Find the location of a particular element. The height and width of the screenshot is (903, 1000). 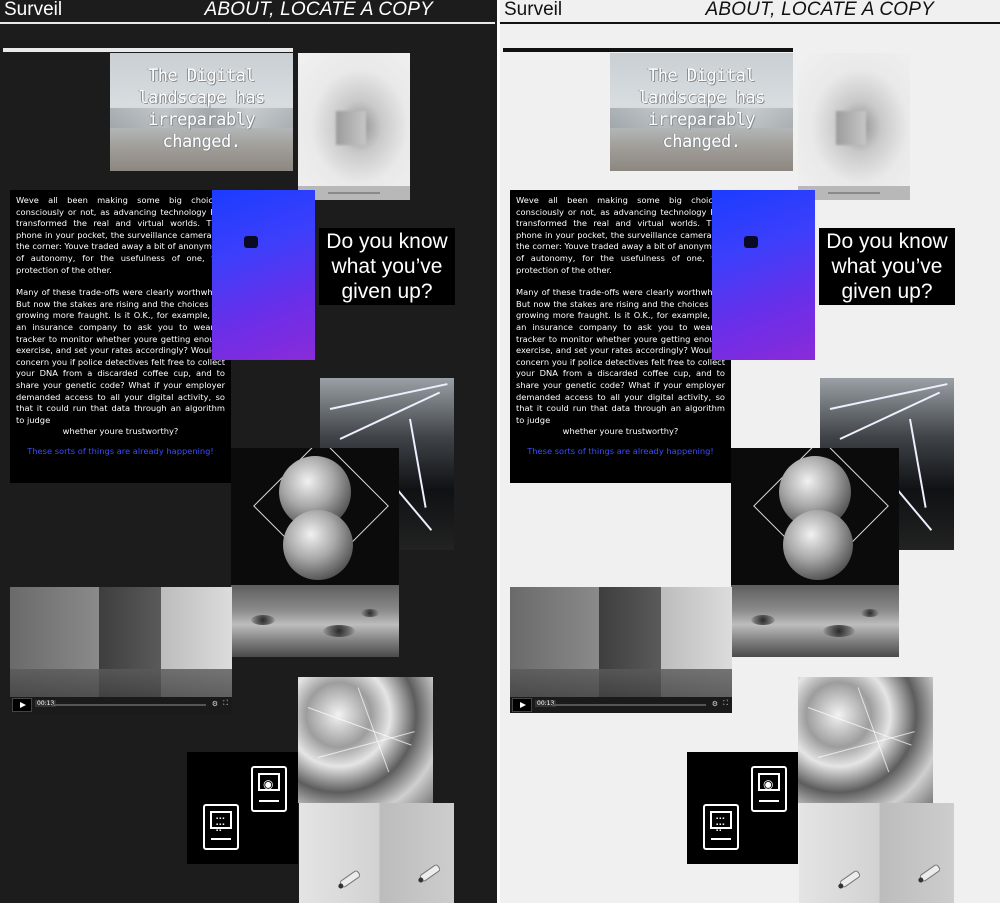

header-rule is located at coordinates (750, 23).